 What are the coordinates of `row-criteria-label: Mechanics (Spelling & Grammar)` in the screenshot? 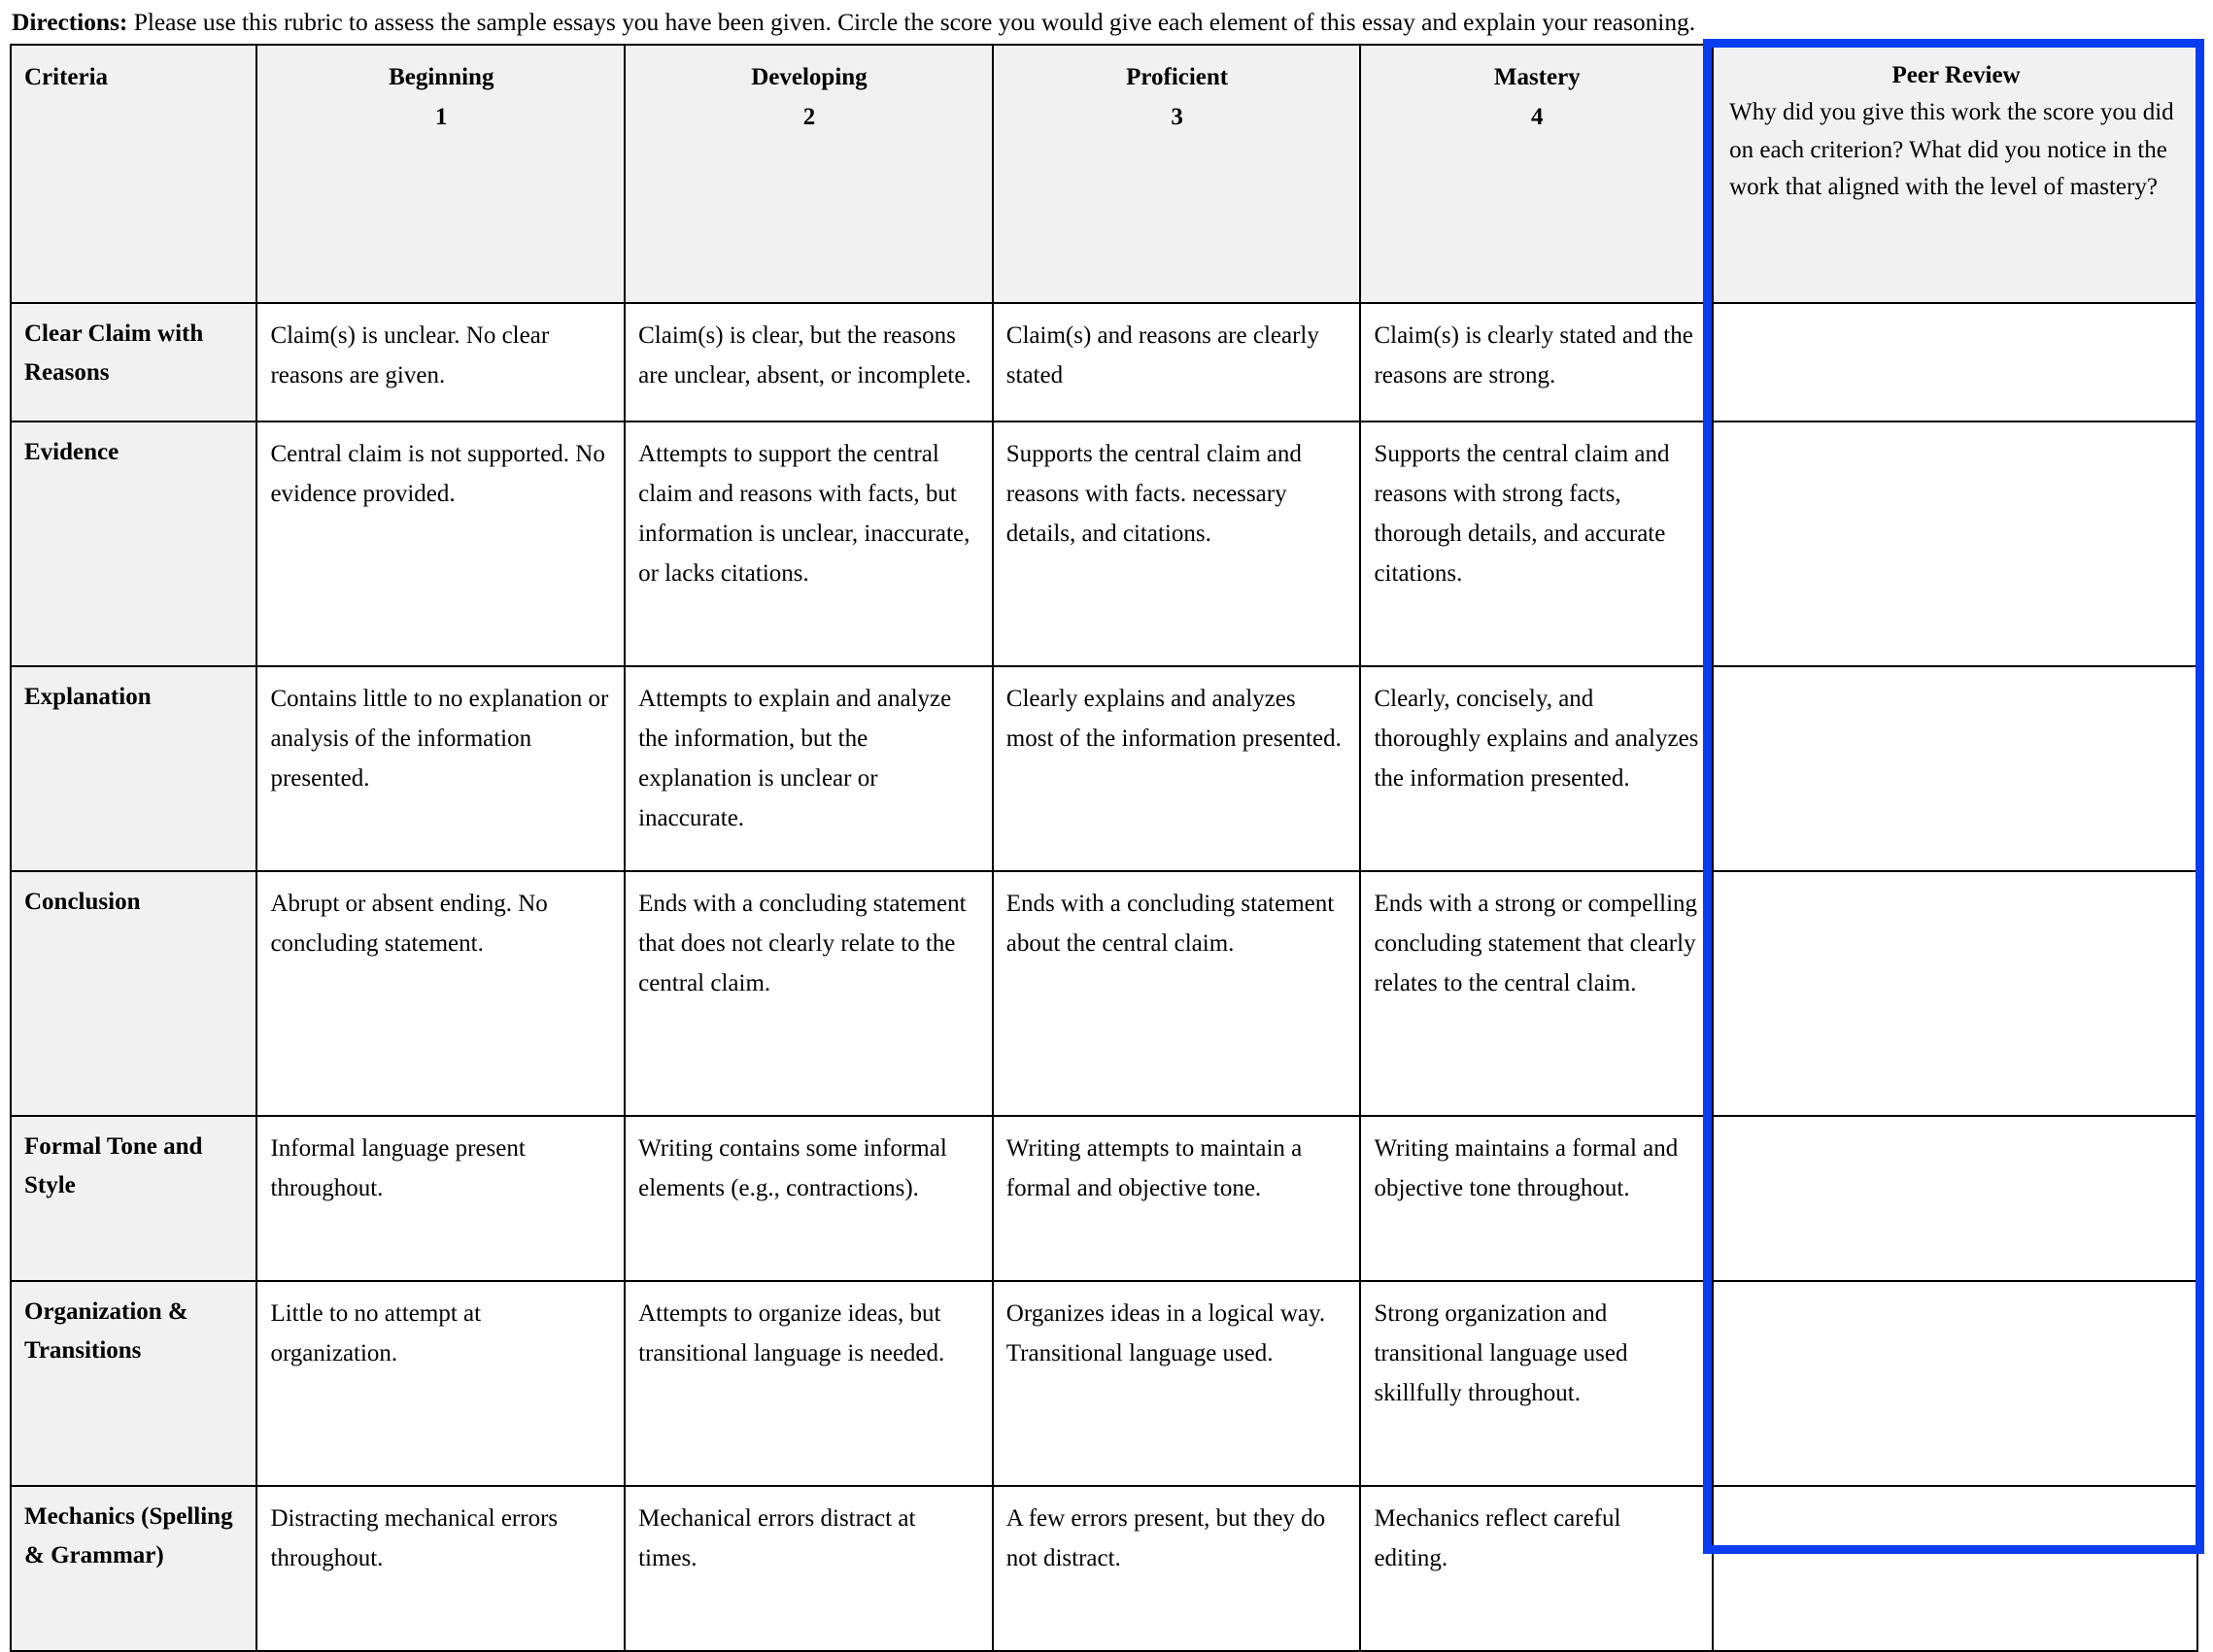 It's located at (134, 1568).